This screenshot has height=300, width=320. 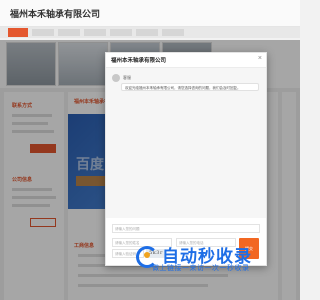 What do you see at coordinates (18, 32) in the screenshot?
I see `nav-home` at bounding box center [18, 32].